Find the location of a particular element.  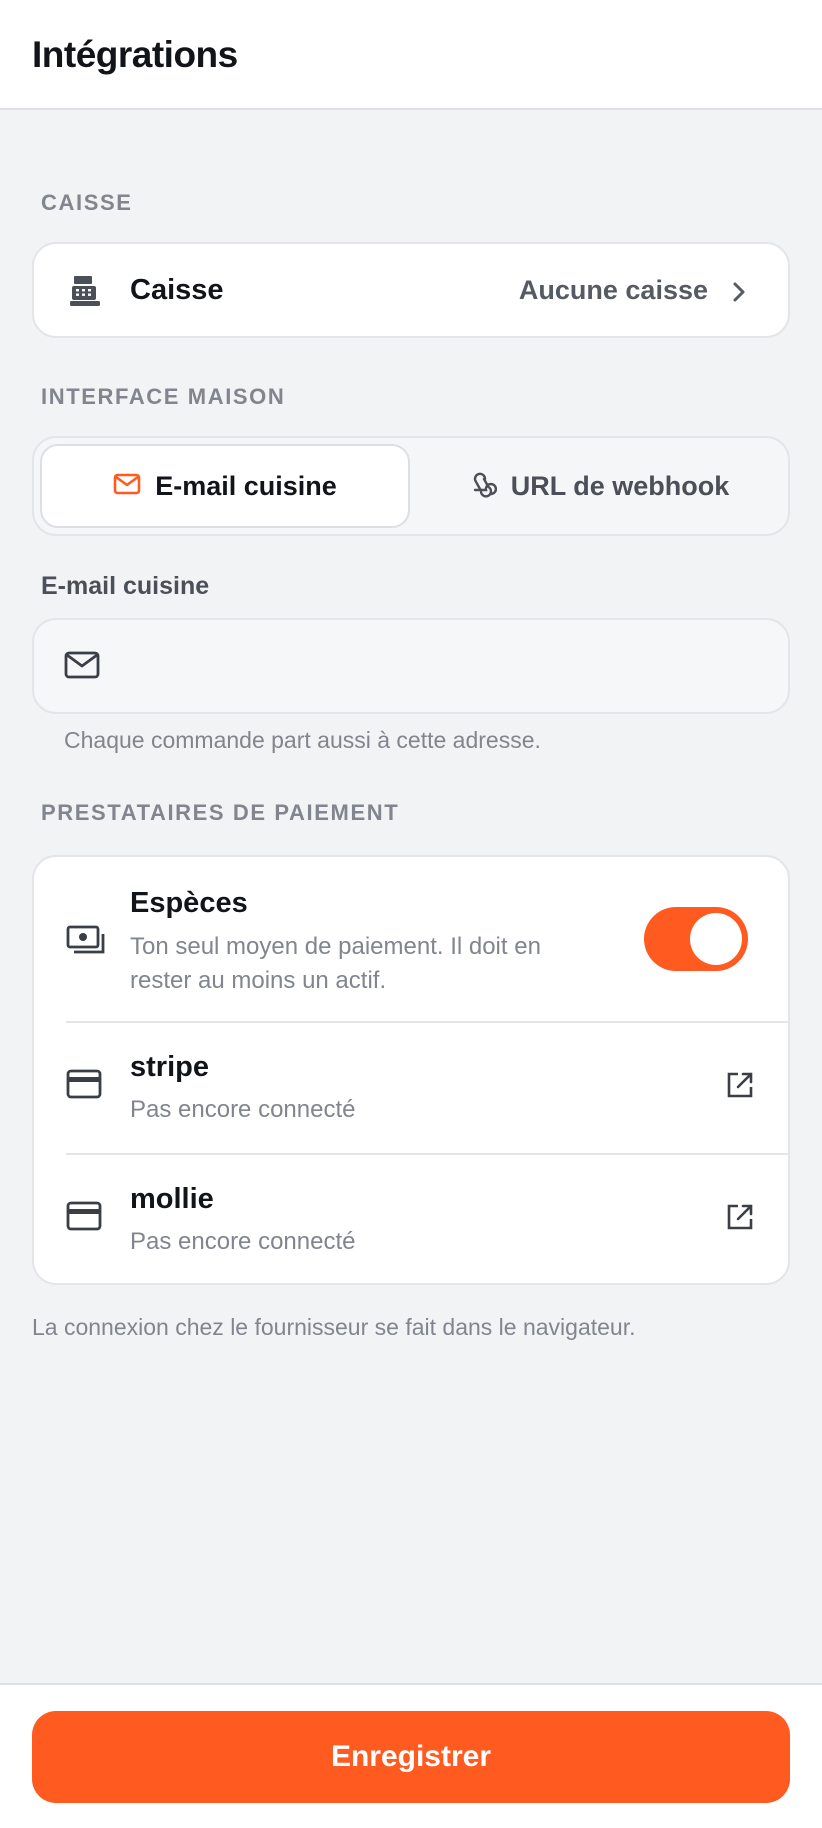

cash-icon is located at coordinates (86, 944).